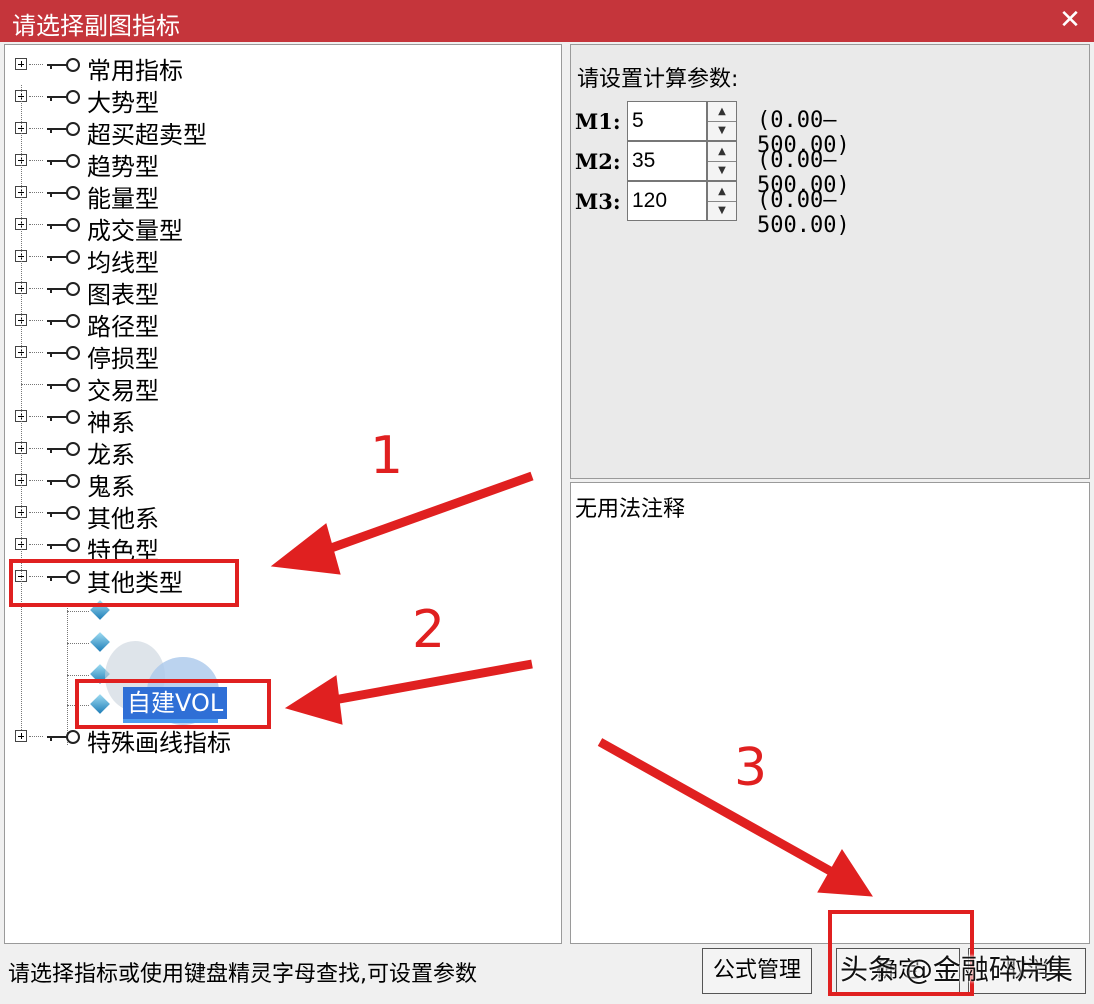 The width and height of the screenshot is (1094, 1004). I want to click on close-icon: ✕, so click(1070, 20).